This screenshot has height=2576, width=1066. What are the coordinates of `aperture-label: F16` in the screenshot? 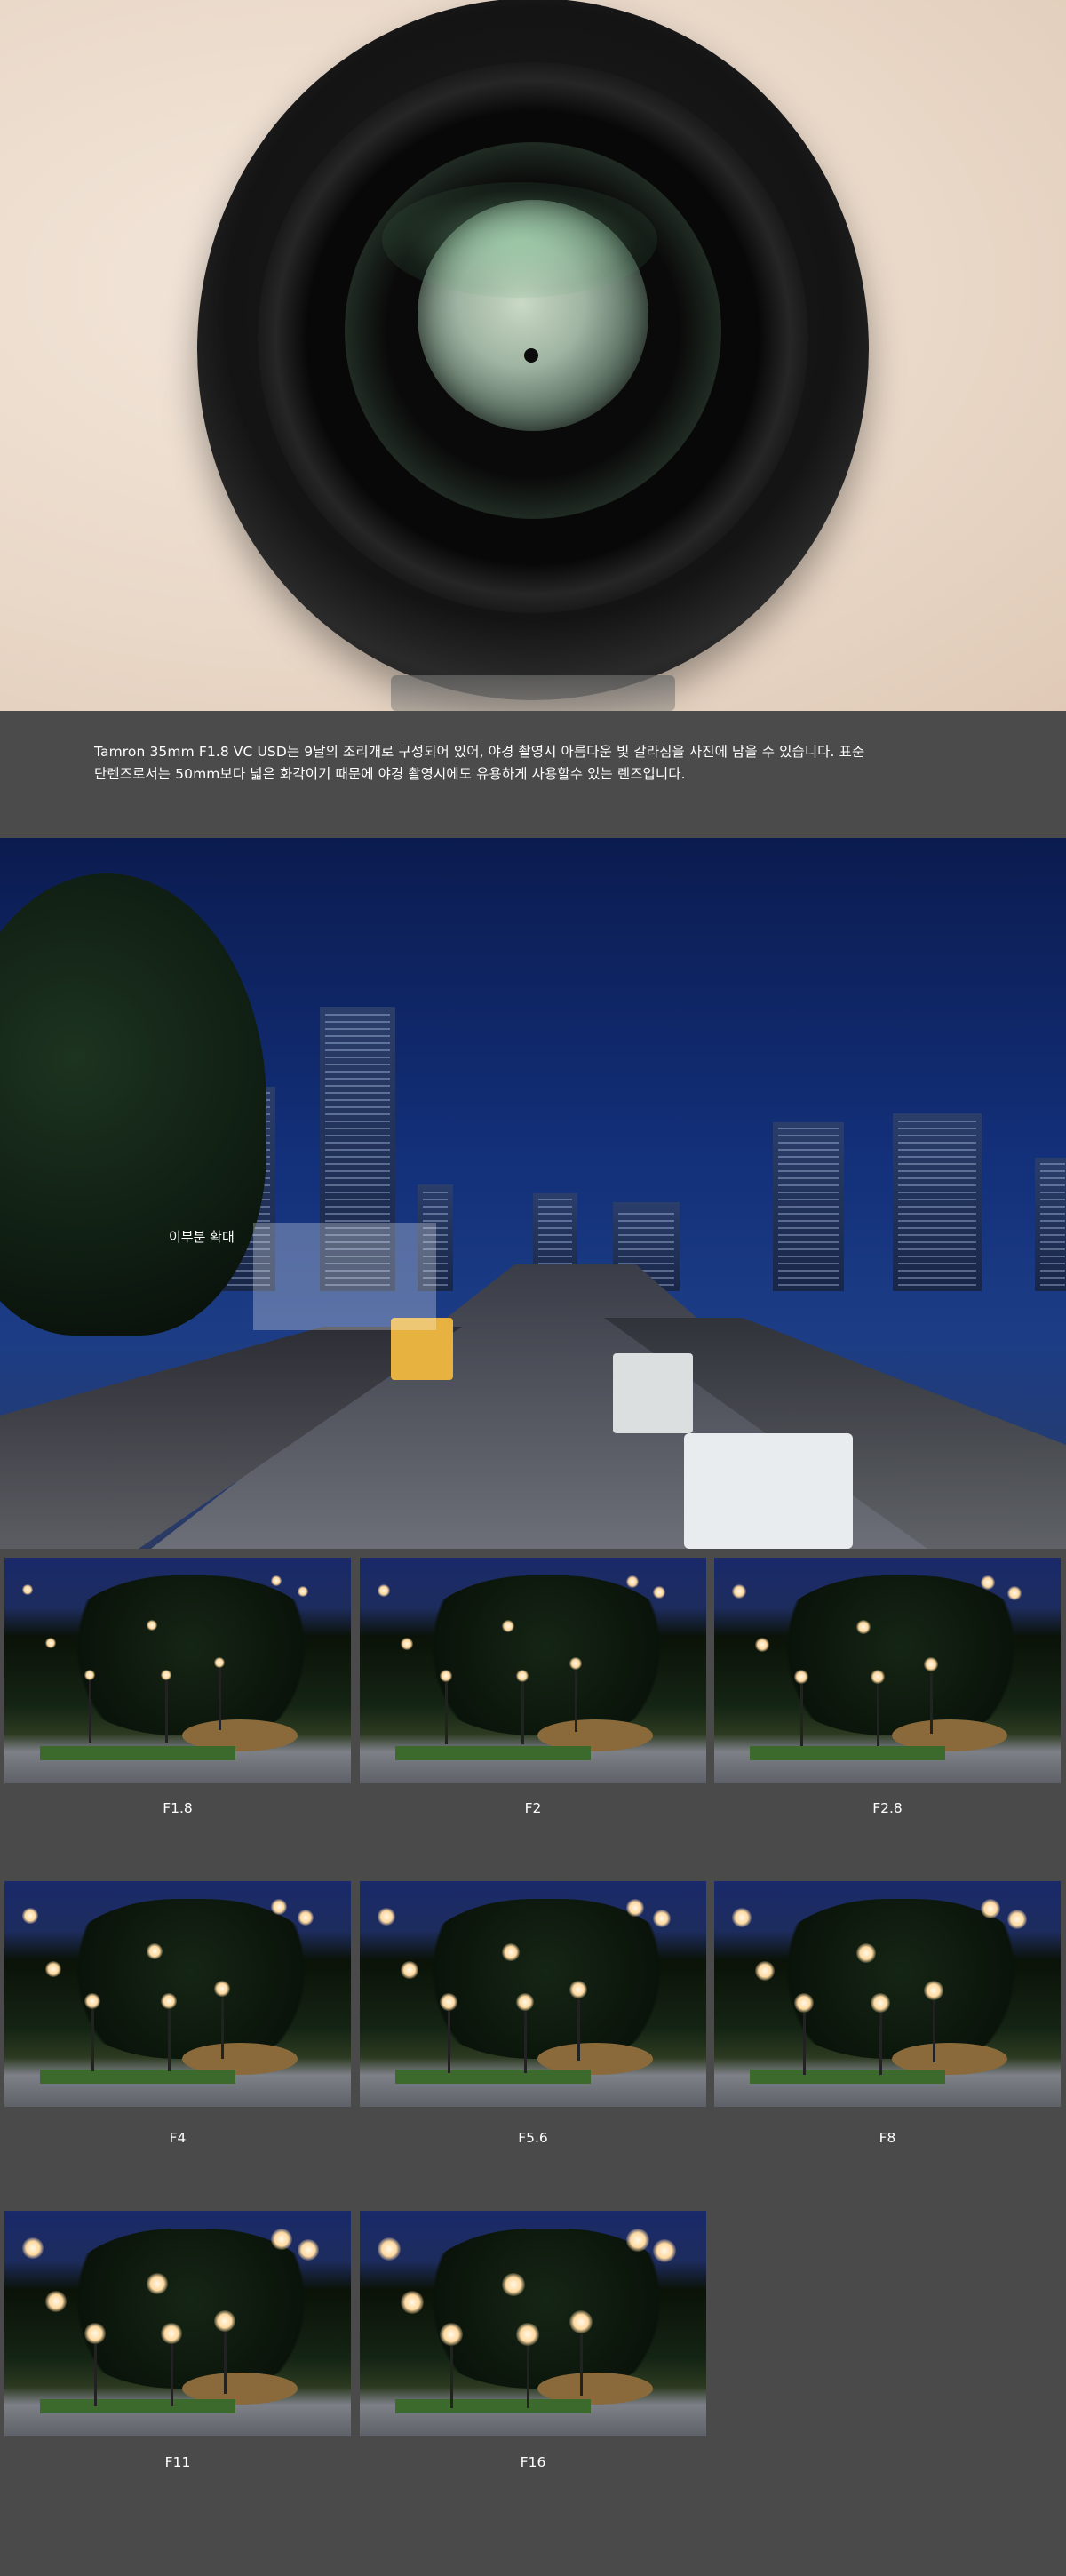 It's located at (533, 2462).